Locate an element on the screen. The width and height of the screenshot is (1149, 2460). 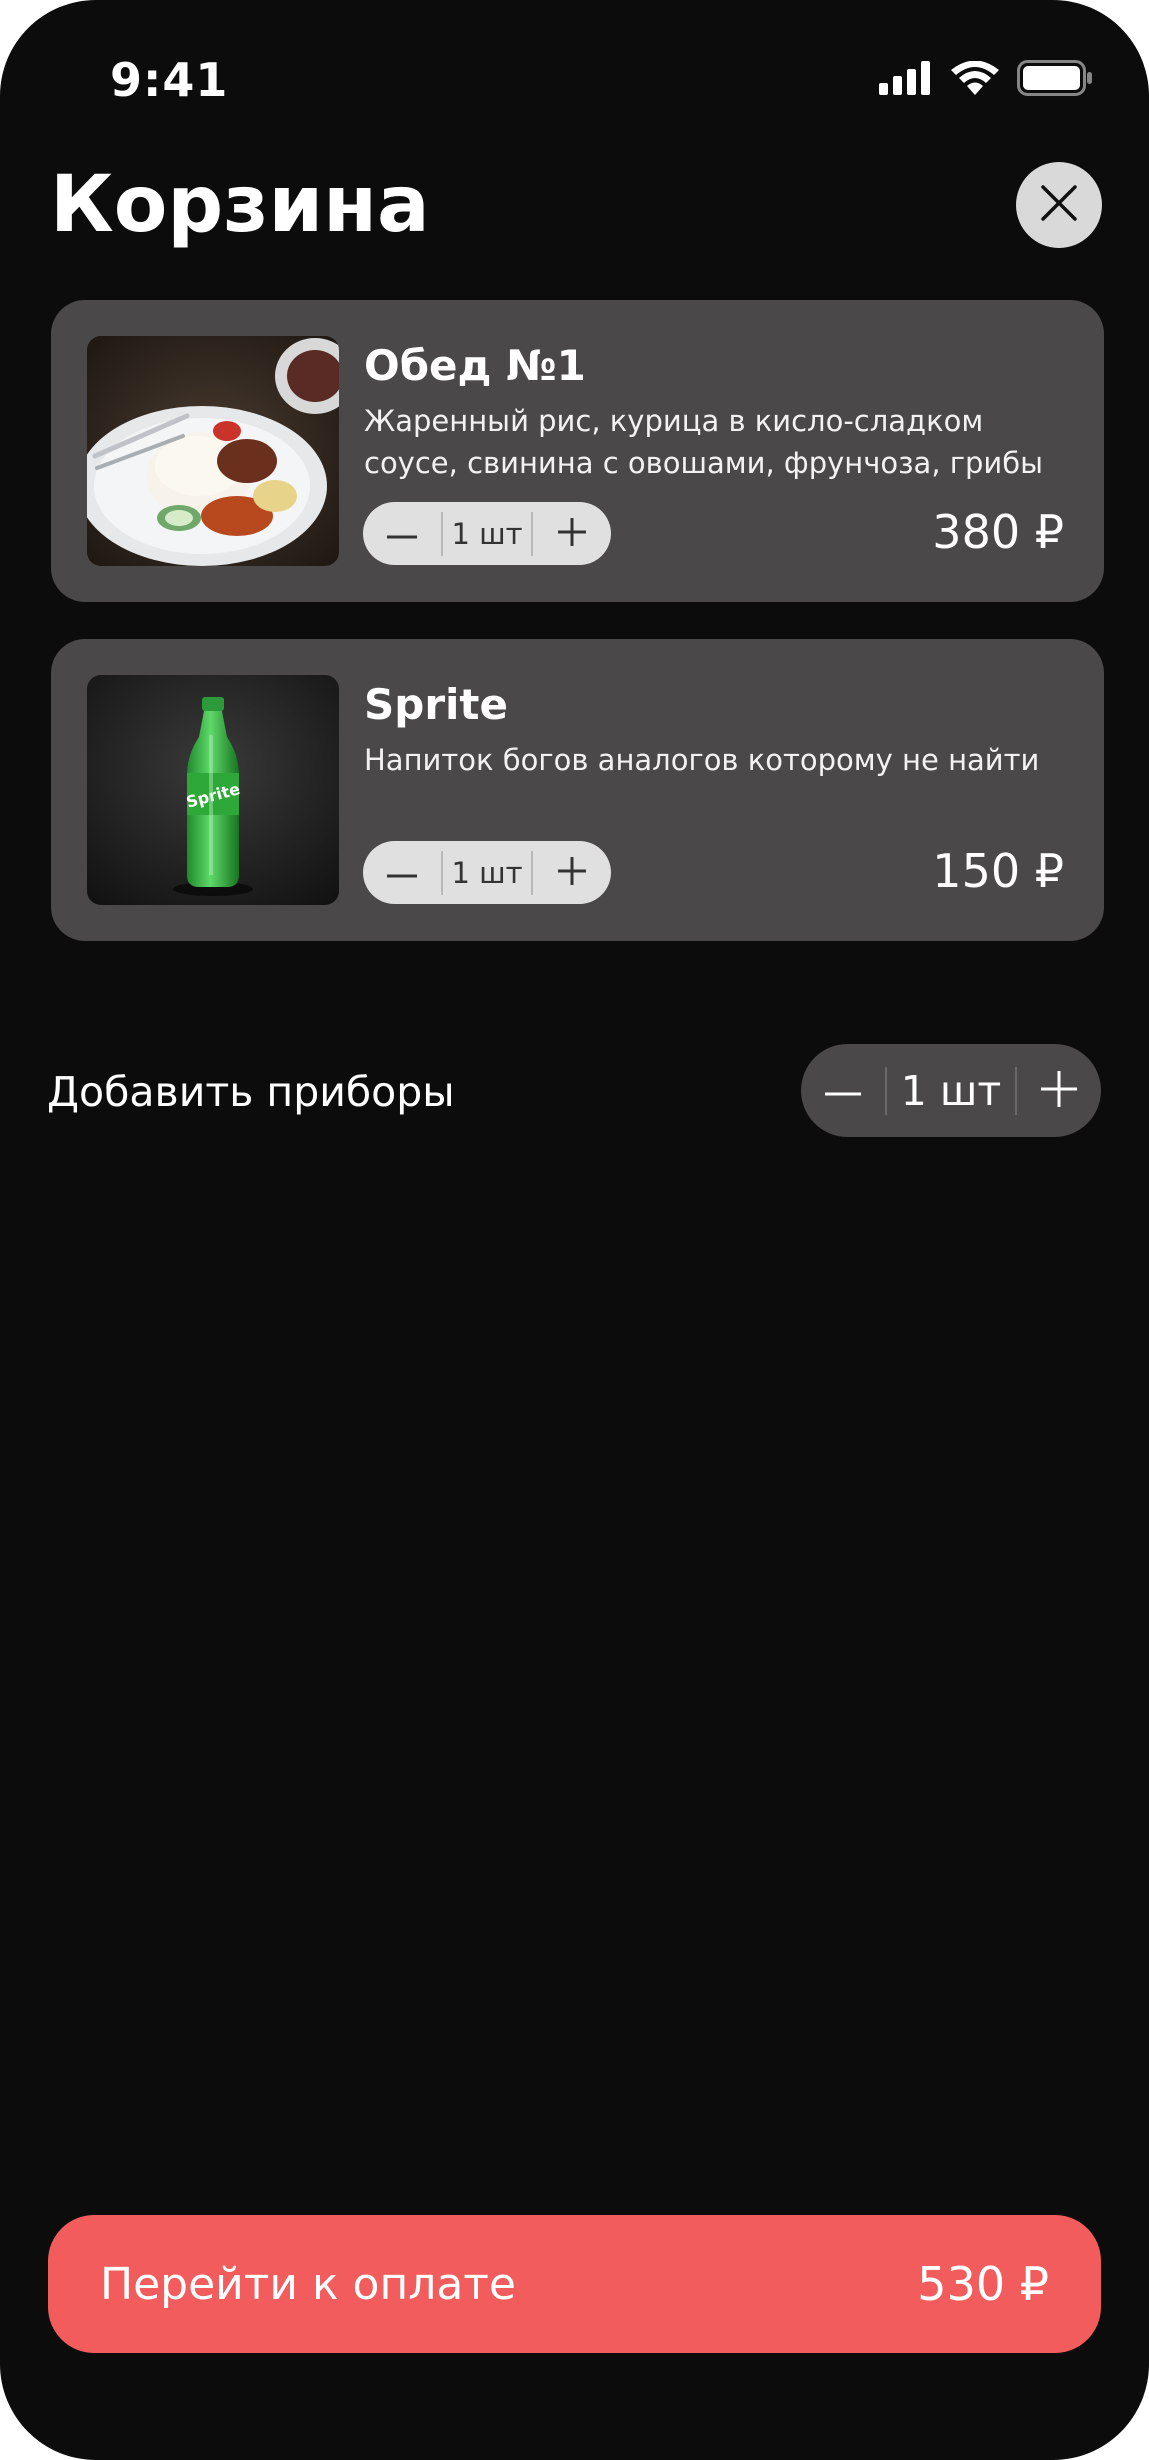
checkout-button: Перейти к оплате 530 ₽ is located at coordinates (574, 2284).